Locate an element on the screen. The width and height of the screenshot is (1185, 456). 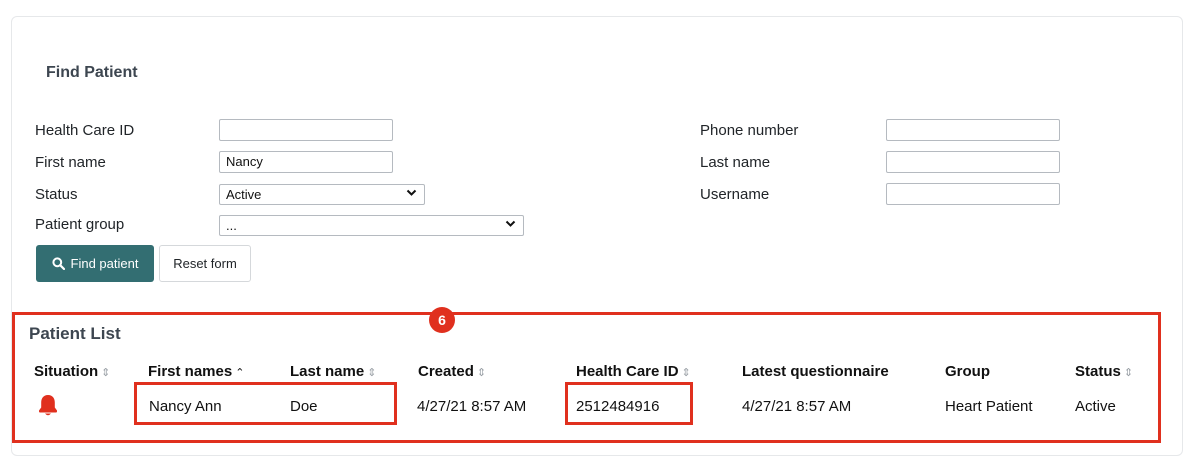
last-name-label: Last name is located at coordinates (735, 162).